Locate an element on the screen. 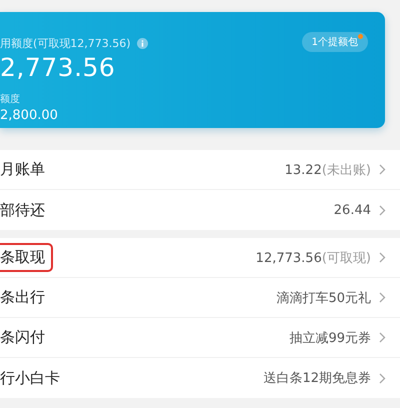  row-label: 条出行 is located at coordinates (23, 297).